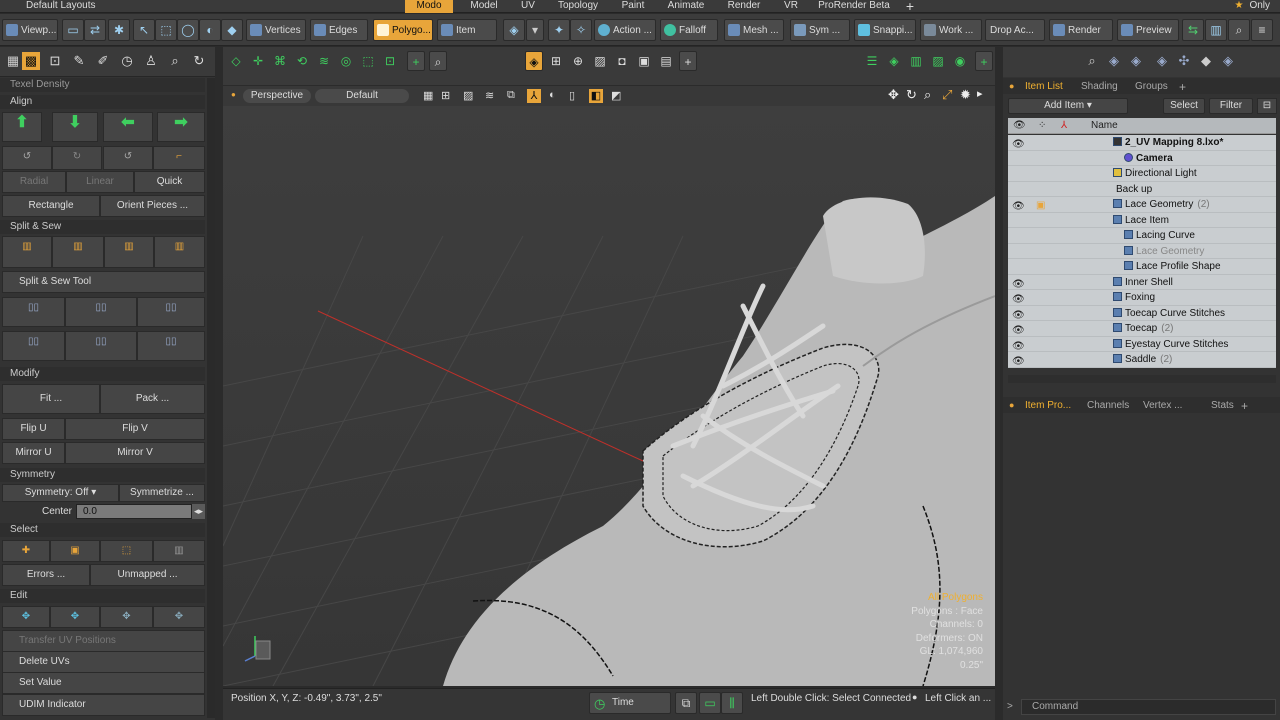 The image size is (1280, 720). I want to click on tab-prorender: ProRender Beta, so click(854, 6).